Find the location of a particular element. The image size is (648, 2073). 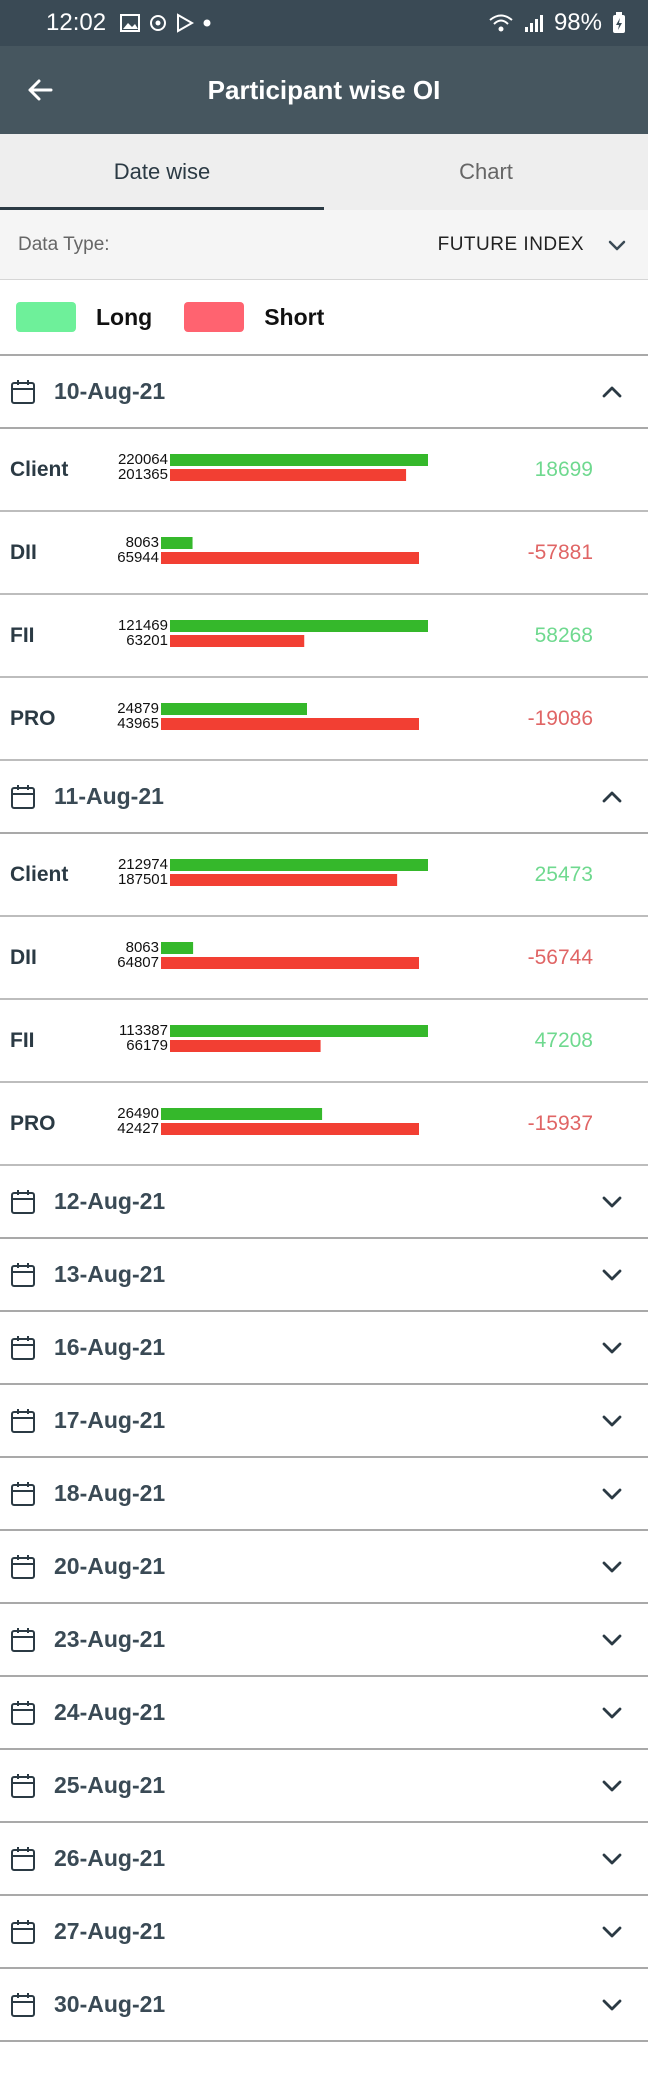

signal-icon is located at coordinates (533, 23).